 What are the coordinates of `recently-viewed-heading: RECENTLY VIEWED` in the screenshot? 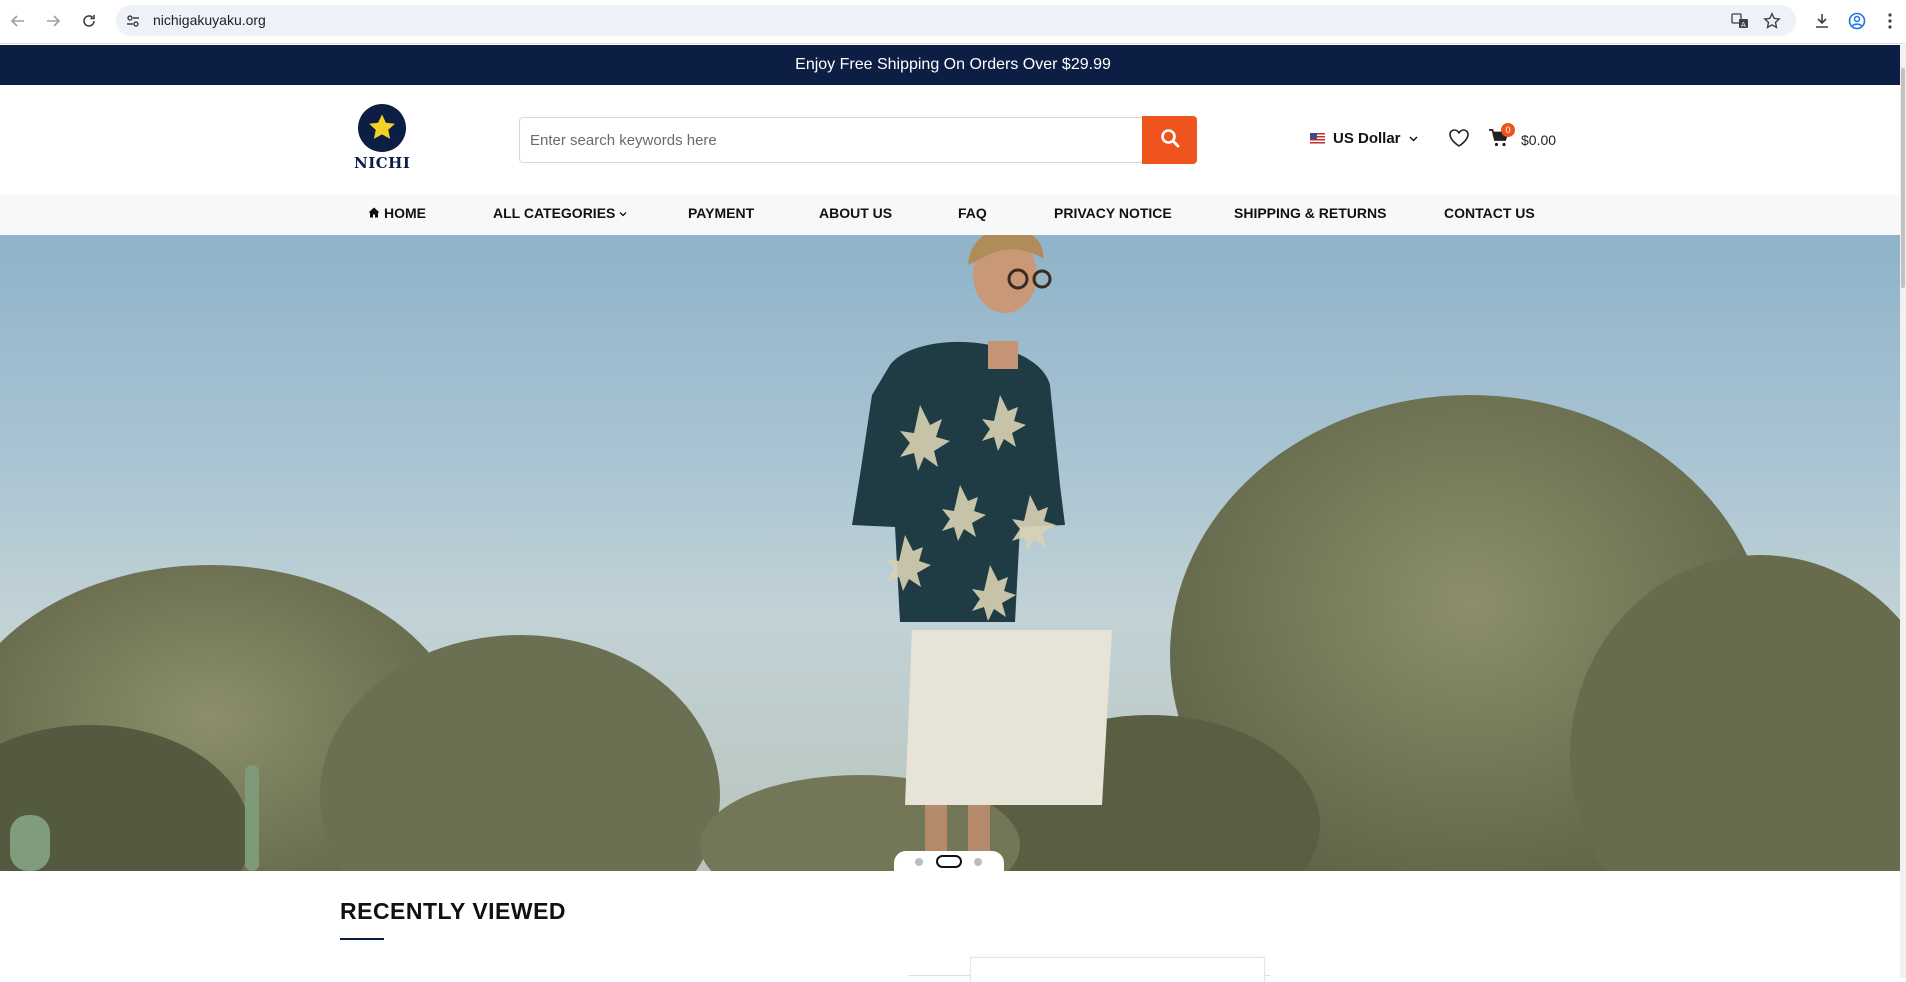 It's located at (453, 911).